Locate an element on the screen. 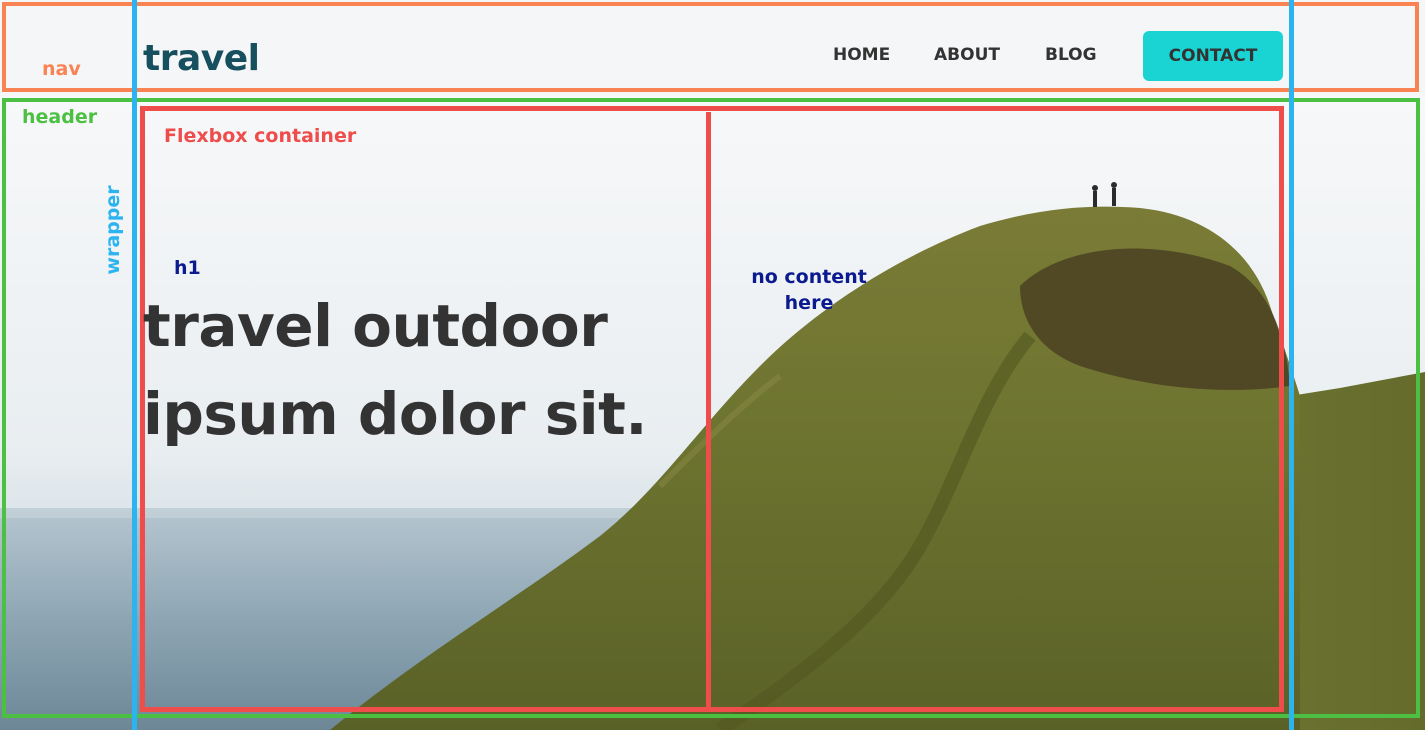  nav-link-home: HOME is located at coordinates (861, 55).